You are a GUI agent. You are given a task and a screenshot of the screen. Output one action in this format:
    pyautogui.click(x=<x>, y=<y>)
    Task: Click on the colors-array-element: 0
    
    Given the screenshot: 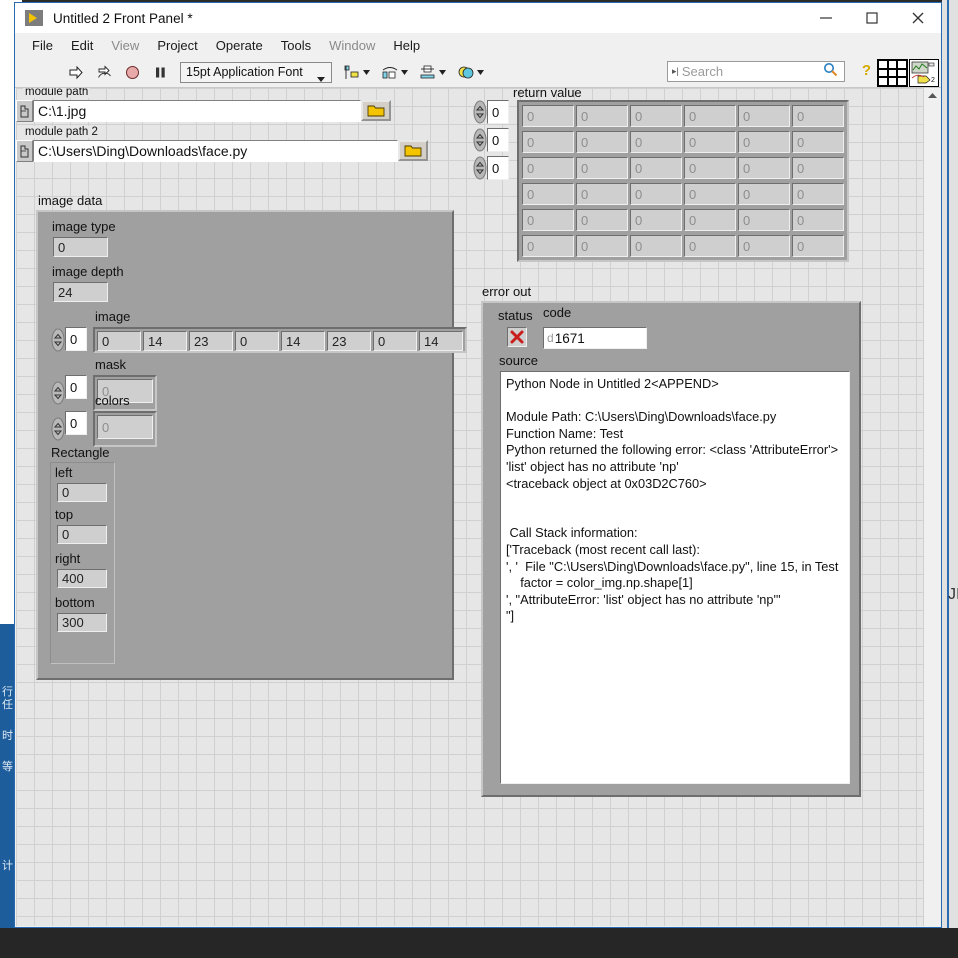 What is the action you would take?
    pyautogui.click(x=125, y=427)
    